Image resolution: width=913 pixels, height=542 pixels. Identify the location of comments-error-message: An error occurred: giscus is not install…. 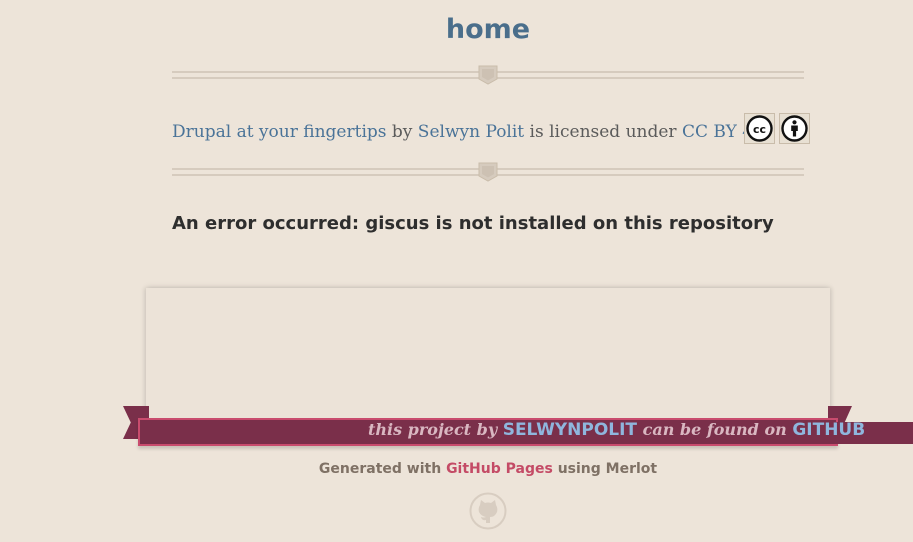
(473, 223).